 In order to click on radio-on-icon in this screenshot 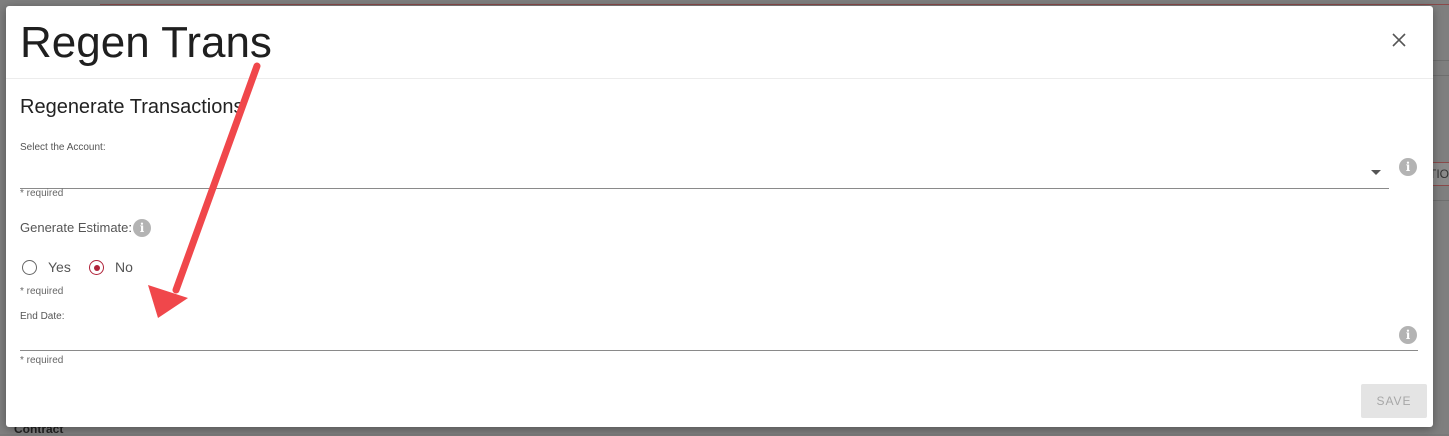, I will do `click(96, 267)`.